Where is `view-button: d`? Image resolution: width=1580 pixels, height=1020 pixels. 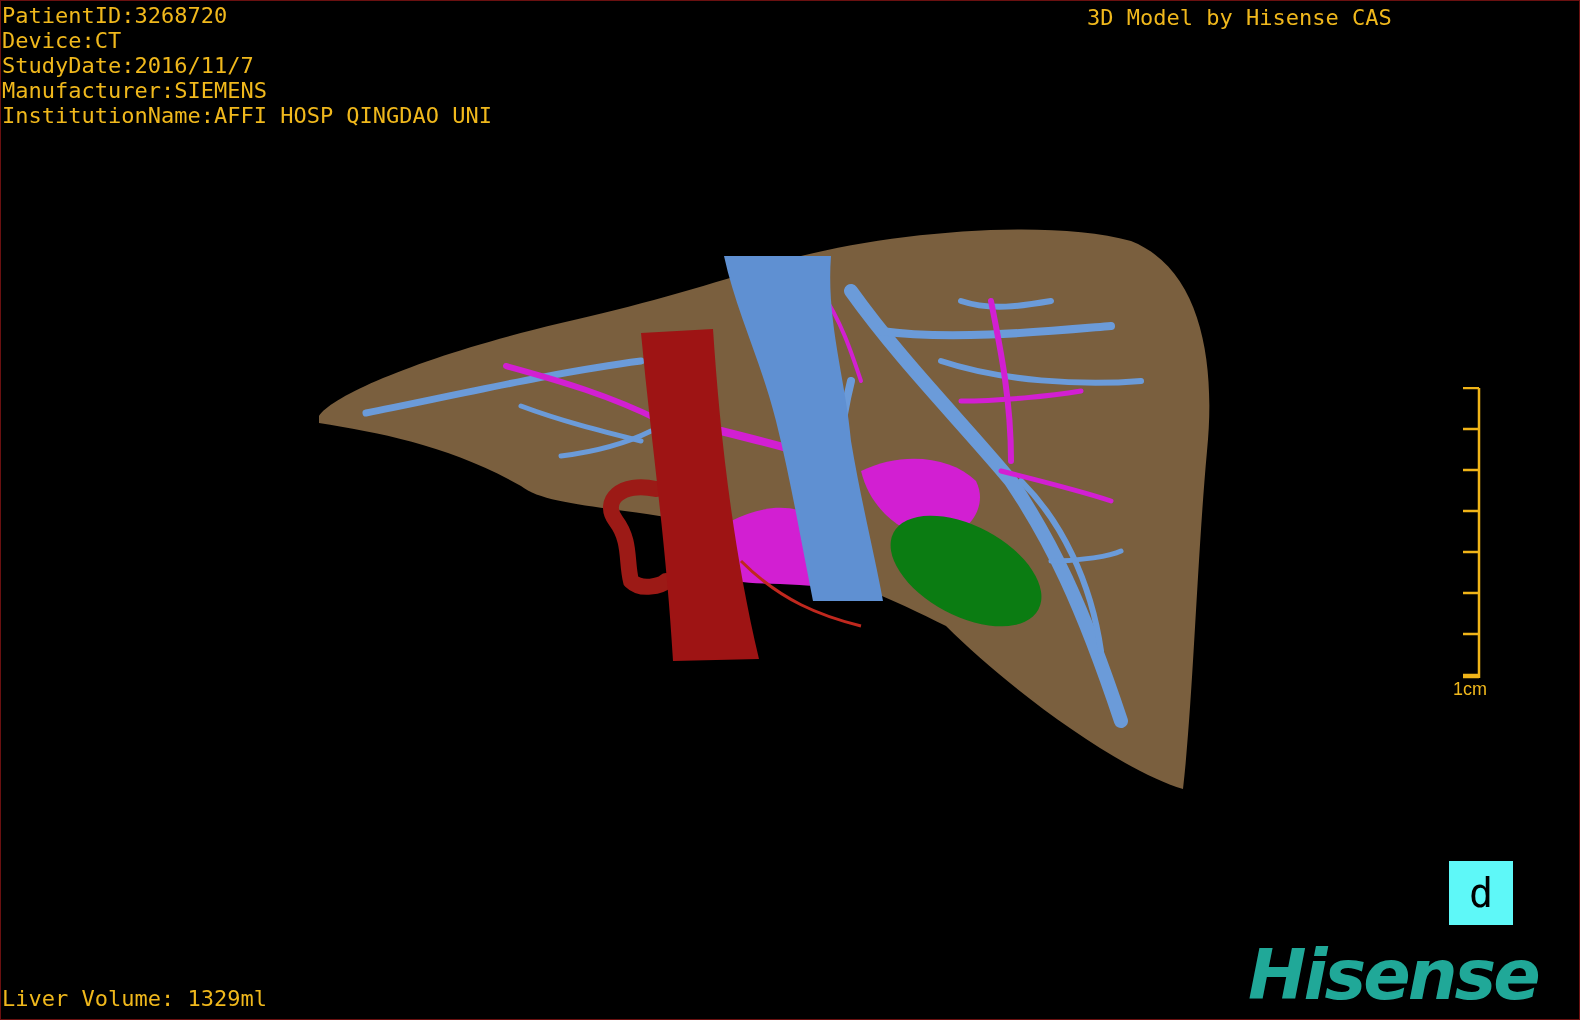 view-button: d is located at coordinates (1481, 893).